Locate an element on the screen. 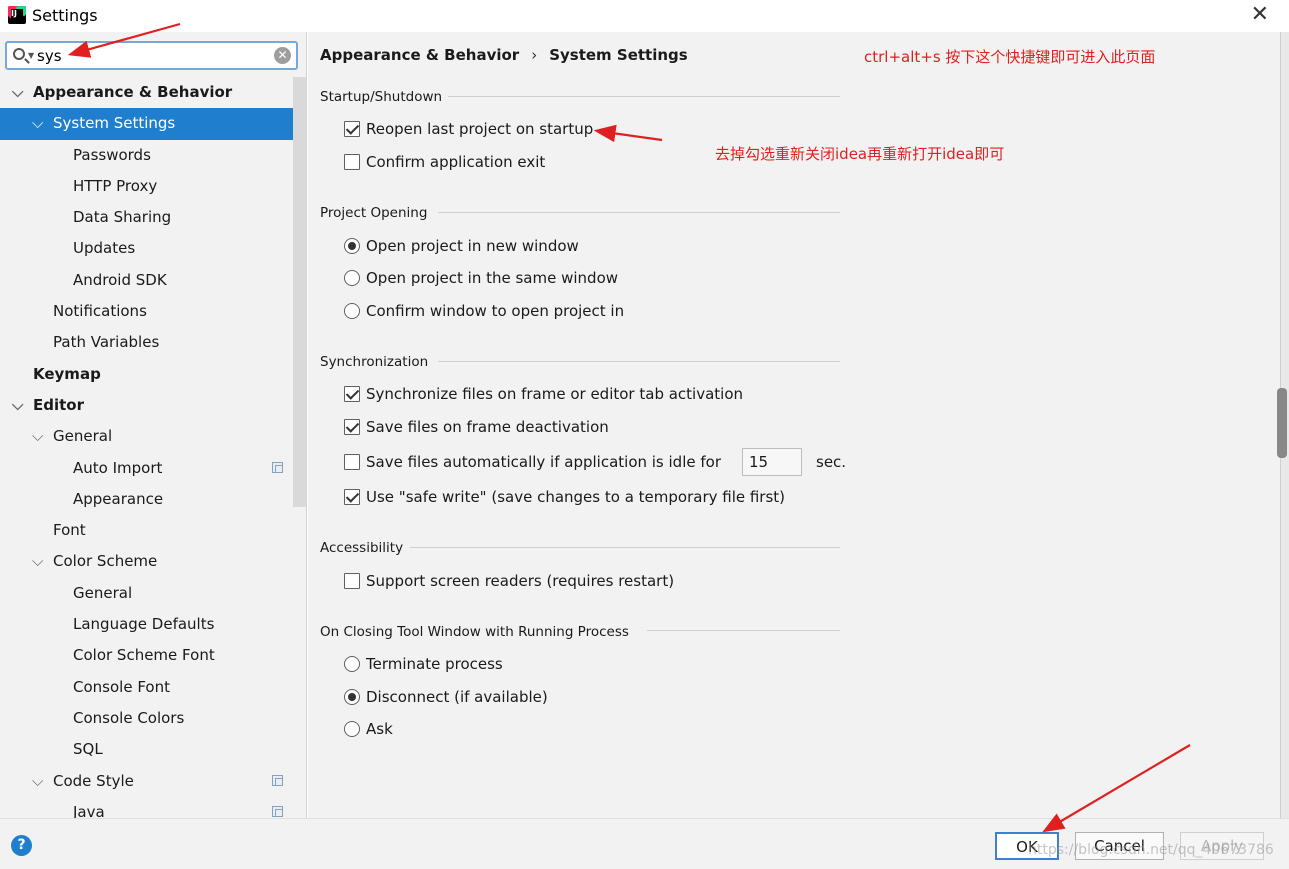  clear-search-icon: ✕ is located at coordinates (282, 55).